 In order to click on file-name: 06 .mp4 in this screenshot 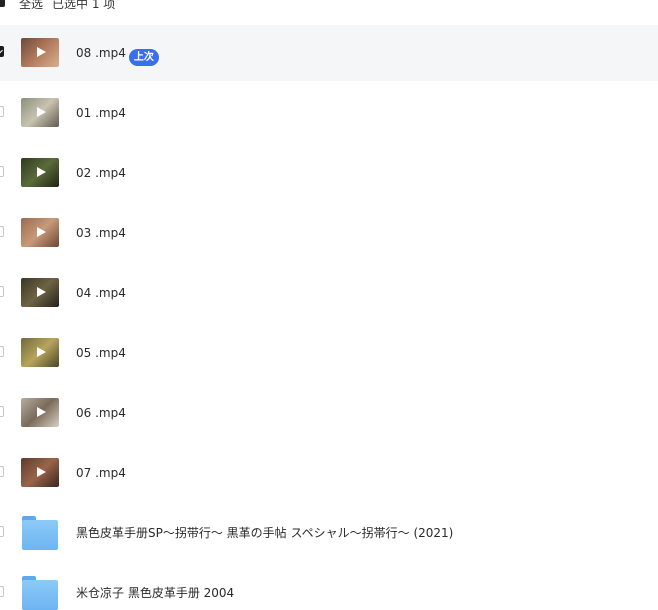, I will do `click(101, 413)`.